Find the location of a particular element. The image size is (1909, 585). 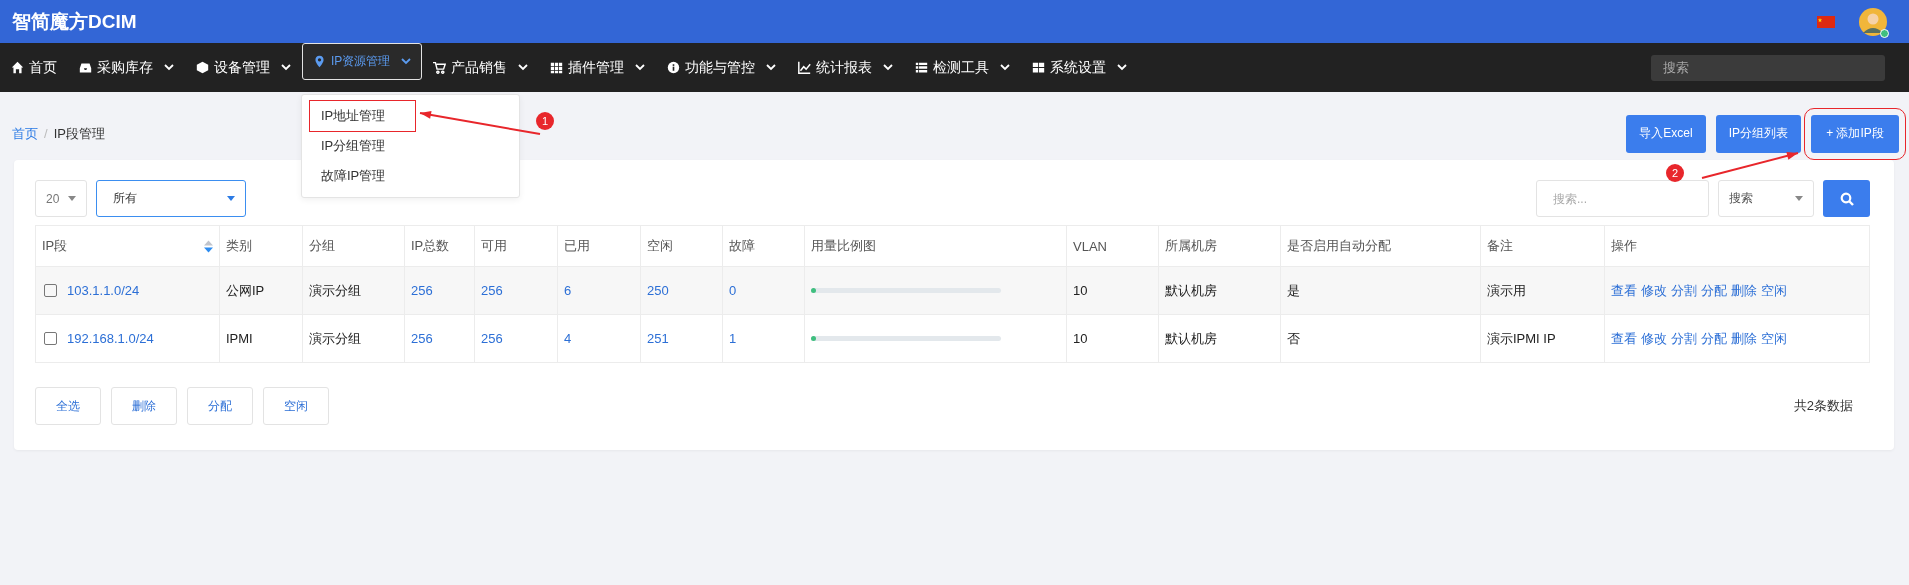

nav-item: 功能与管控 is located at coordinates (722, 67).